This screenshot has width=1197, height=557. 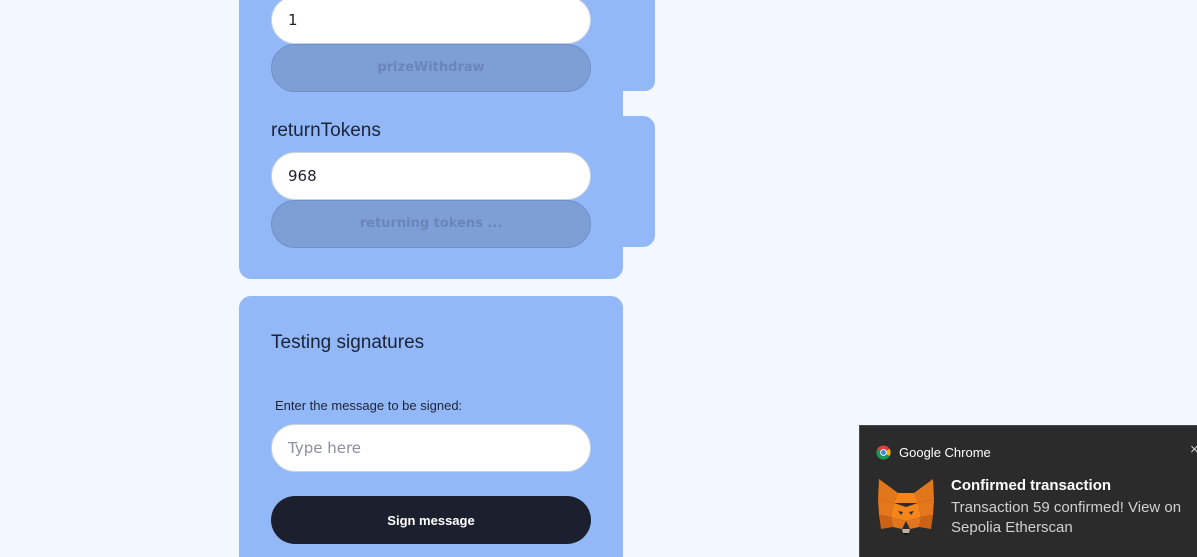 I want to click on sign-message-button: Sign message, so click(x=431, y=520).